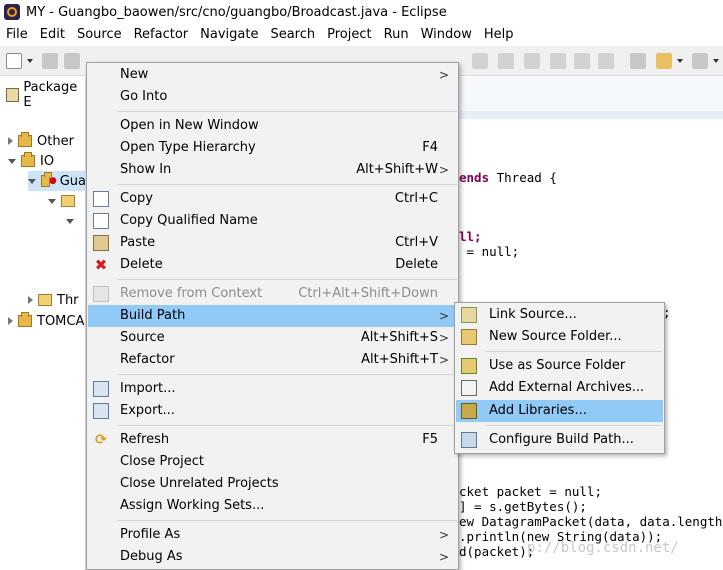 The image size is (723, 570). What do you see at coordinates (273, 148) in the screenshot?
I see `menu-item-open-type-hierarchy: Open Type Hierarchy F4` at bounding box center [273, 148].